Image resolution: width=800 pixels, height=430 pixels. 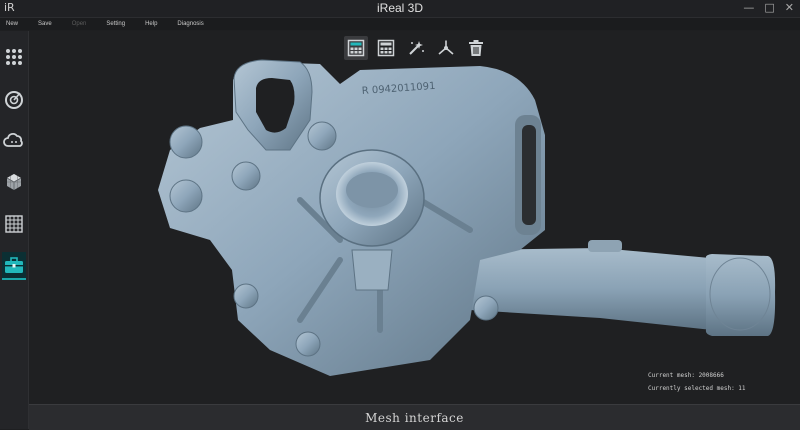 I want to click on calculator-button, so click(x=356, y=48).